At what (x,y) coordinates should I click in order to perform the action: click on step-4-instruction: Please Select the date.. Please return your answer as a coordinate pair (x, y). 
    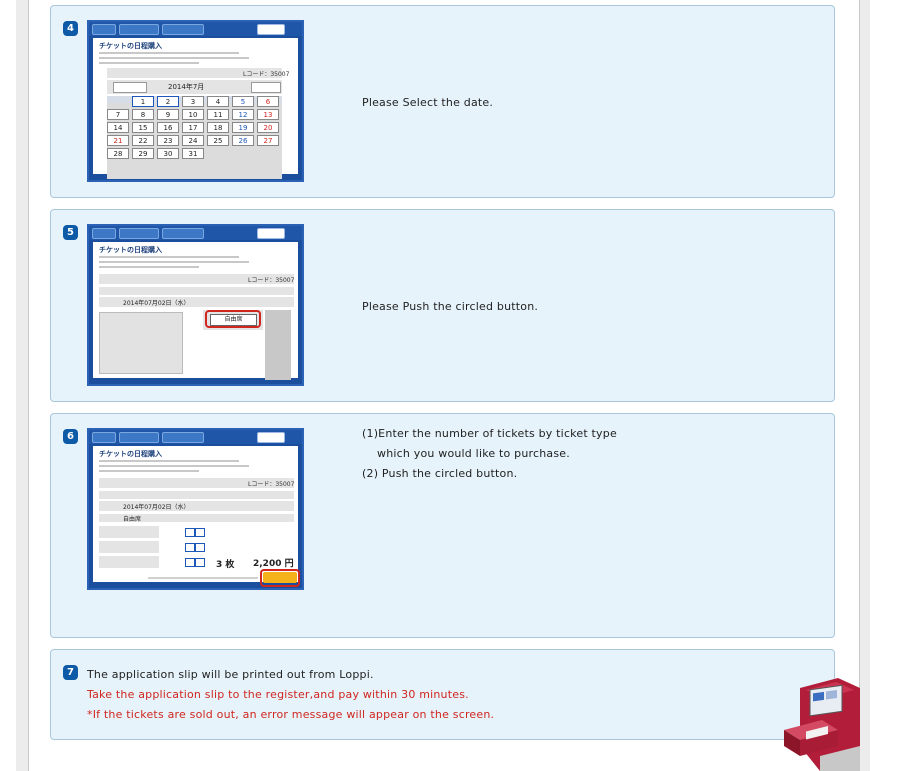
    Looking at the image, I should click on (428, 102).